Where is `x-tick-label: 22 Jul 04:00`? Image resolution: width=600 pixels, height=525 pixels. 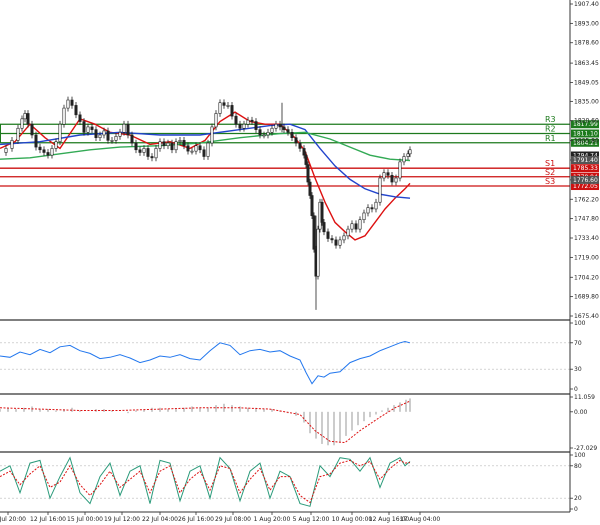
x-tick-label: 22 Jul 04:00 is located at coordinates (160, 519).